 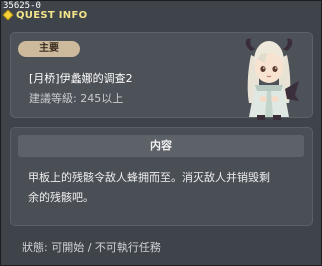 What do you see at coordinates (61, 197) in the screenshot?
I see `quest-description-line: 余的残骸吧。` at bounding box center [61, 197].